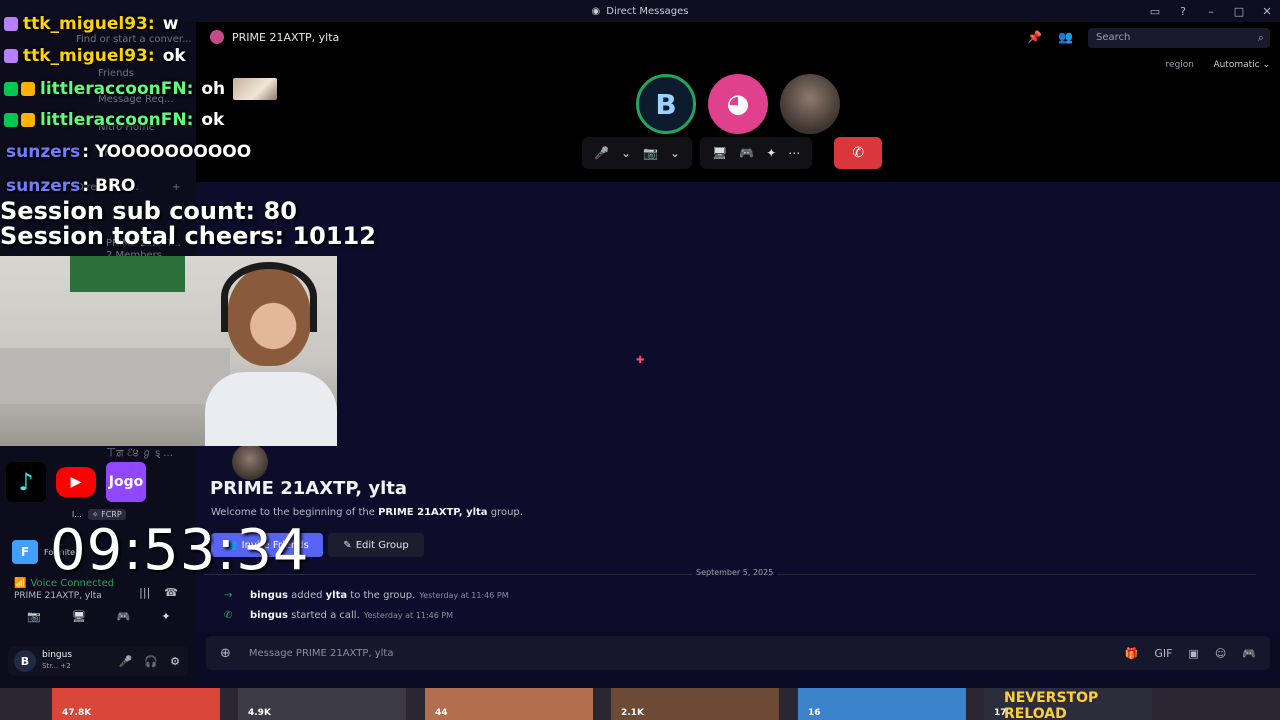 The height and width of the screenshot is (720, 1280). I want to click on region-label: region, so click(1179, 65).